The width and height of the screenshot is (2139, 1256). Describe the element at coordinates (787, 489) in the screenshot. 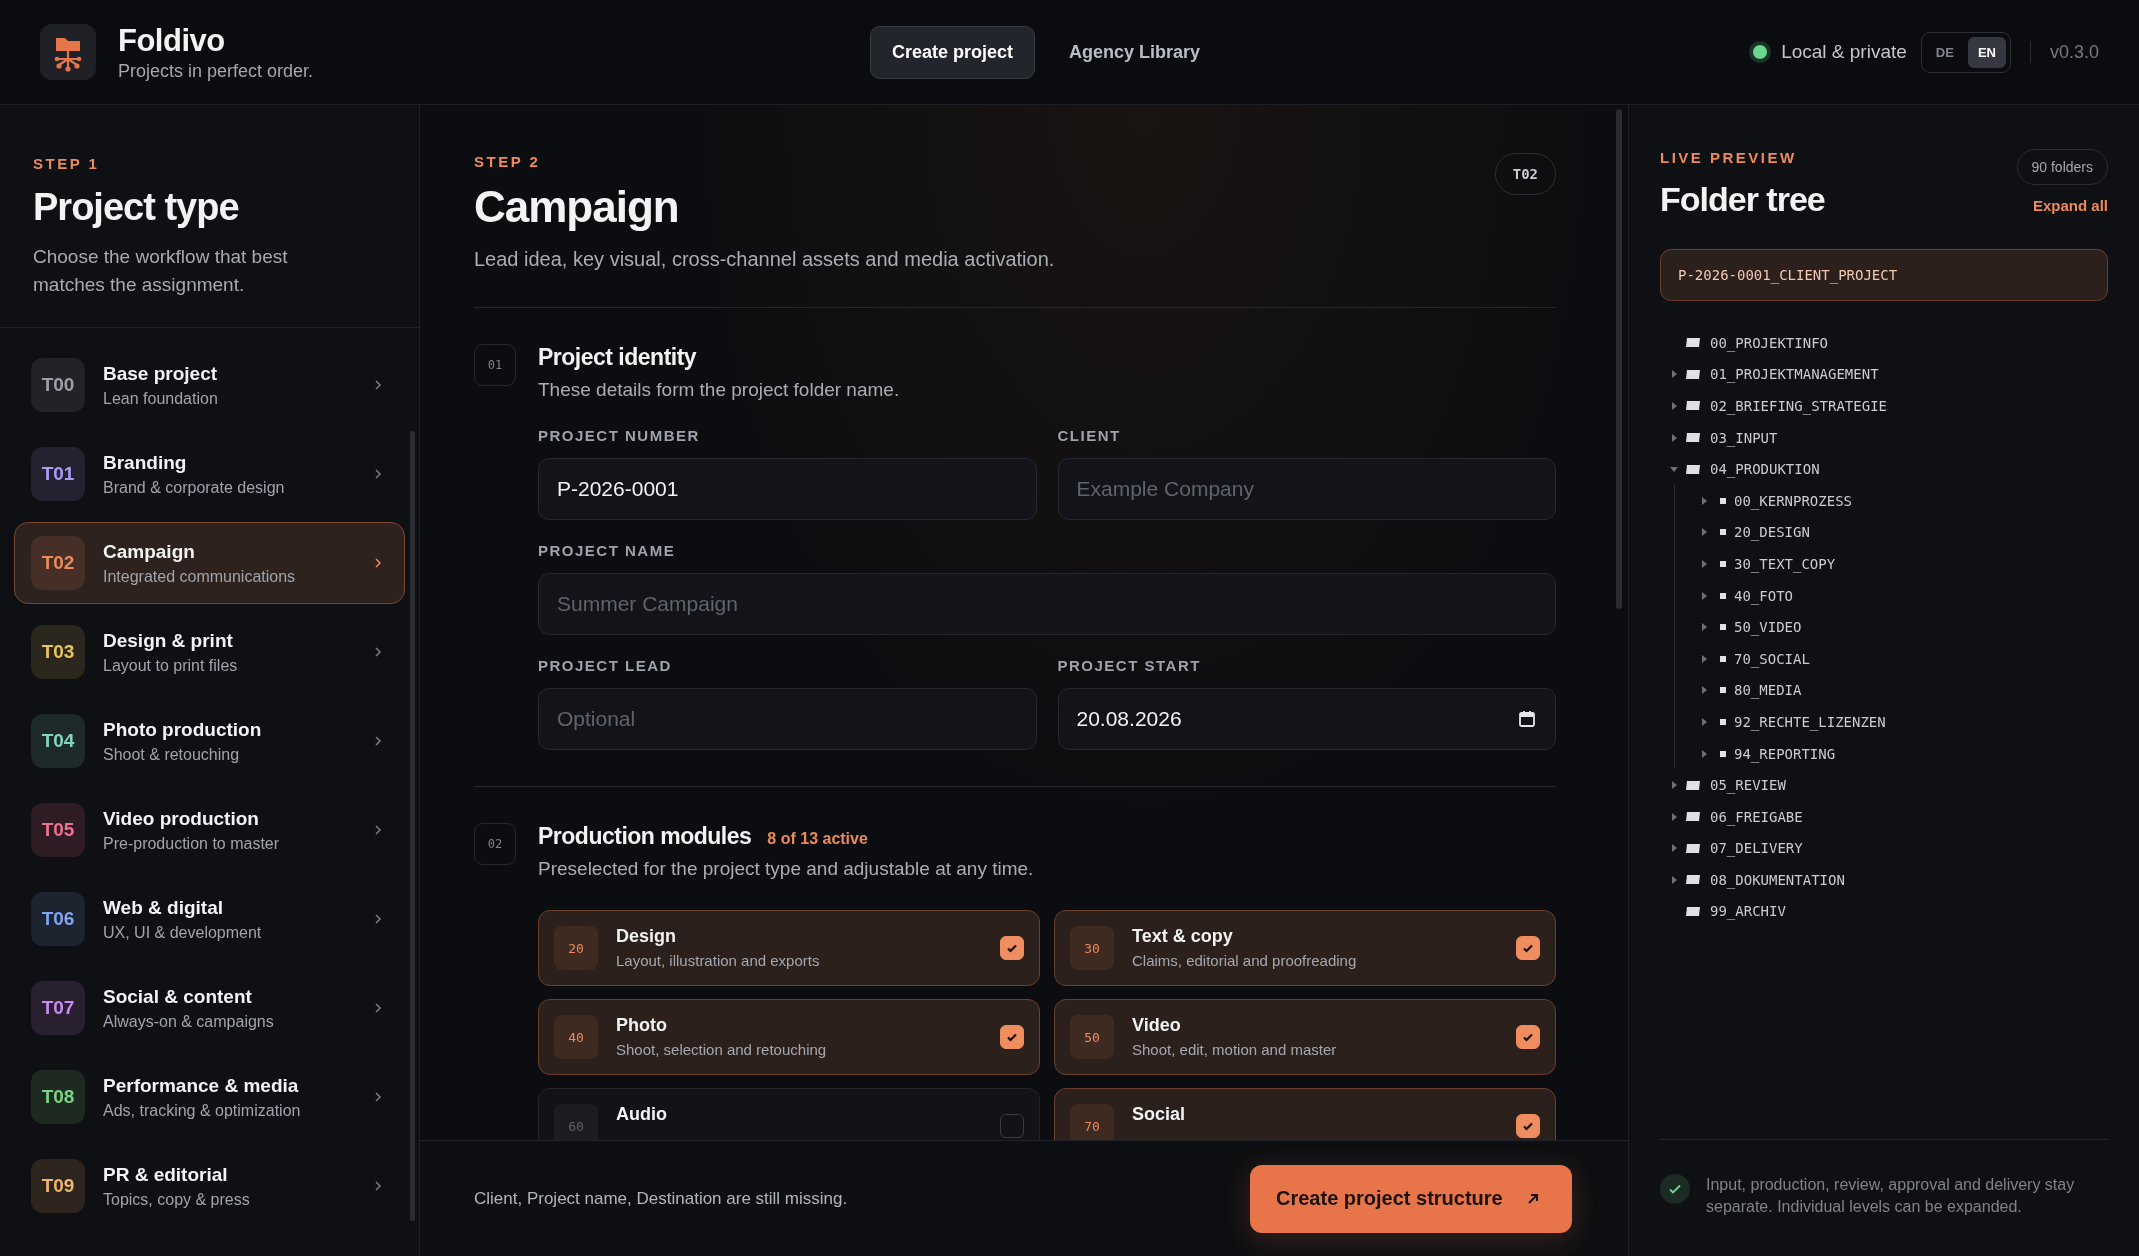

I see `input-field: P-2026-0001` at that location.